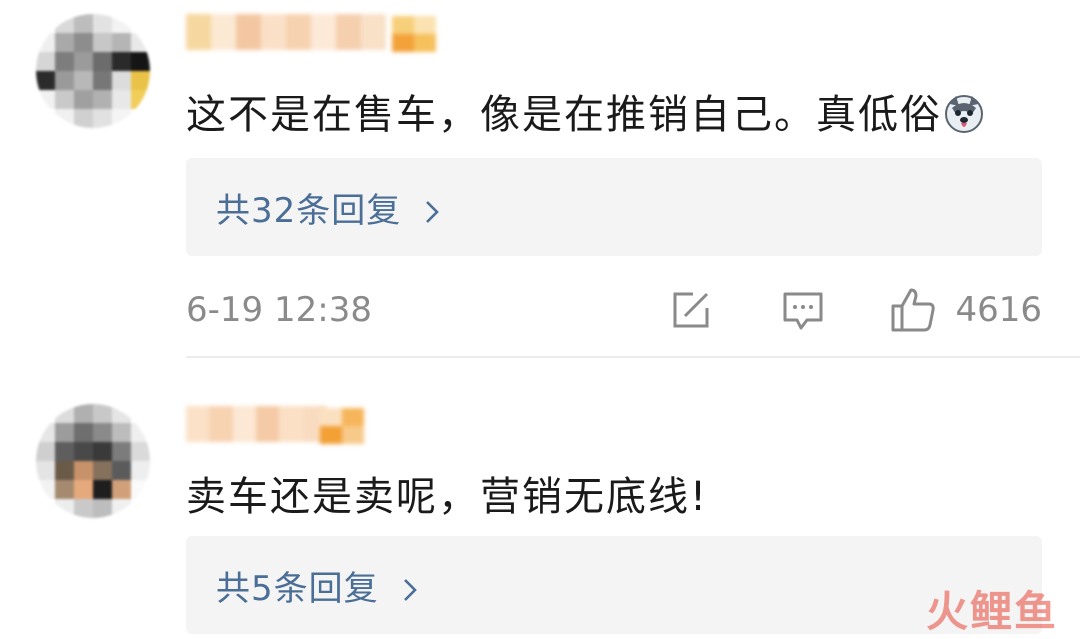 This screenshot has width=1080, height=639. I want to click on comment-timestamp: 6-19 12:38, so click(279, 310).